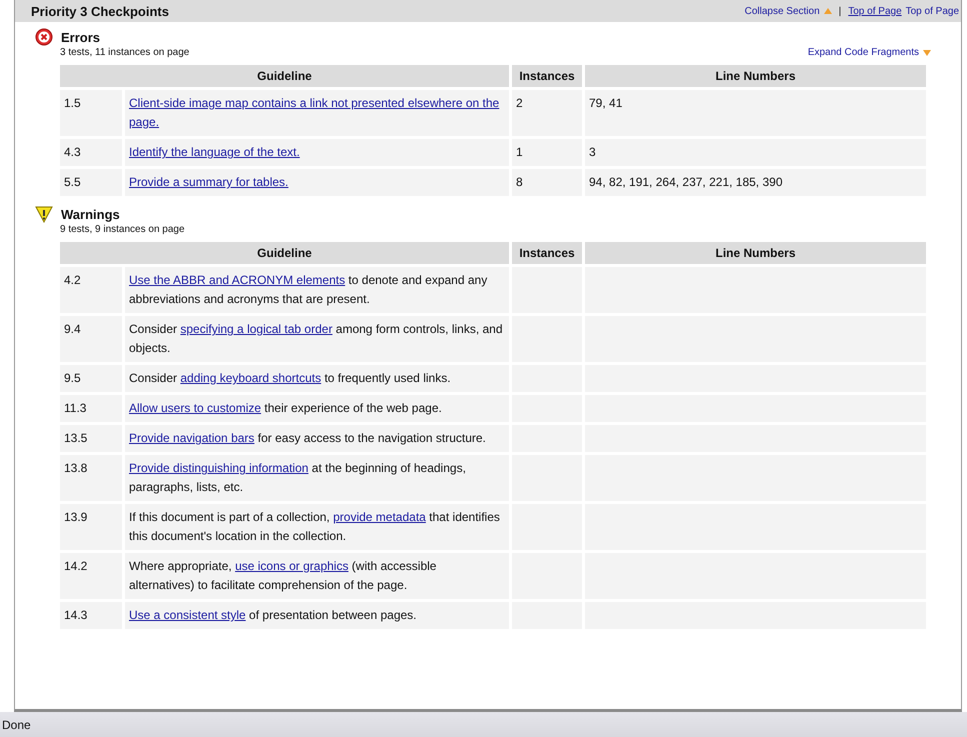  I want to click on group-title: Errors, so click(80, 37).